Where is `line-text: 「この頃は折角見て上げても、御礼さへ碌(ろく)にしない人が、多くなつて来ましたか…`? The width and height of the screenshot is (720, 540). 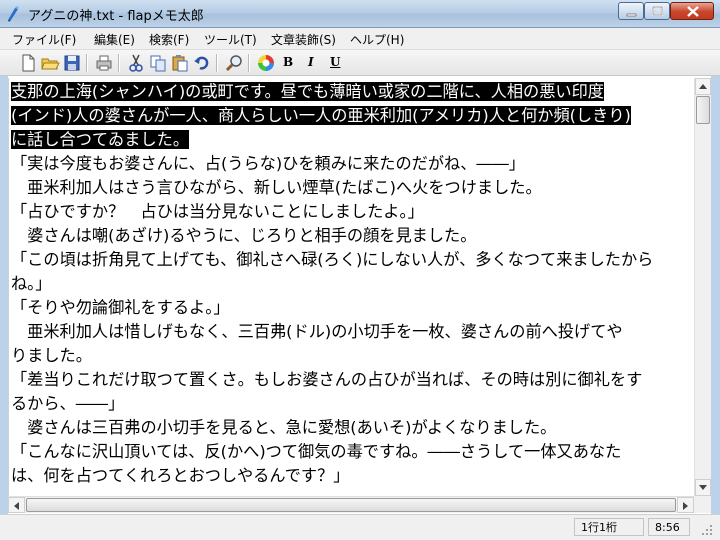
line-text: 「この頃は折角見て上げても、御礼さへ碌(ろく)にしない人が、多くなつて来ましたか… is located at coordinates (332, 259).